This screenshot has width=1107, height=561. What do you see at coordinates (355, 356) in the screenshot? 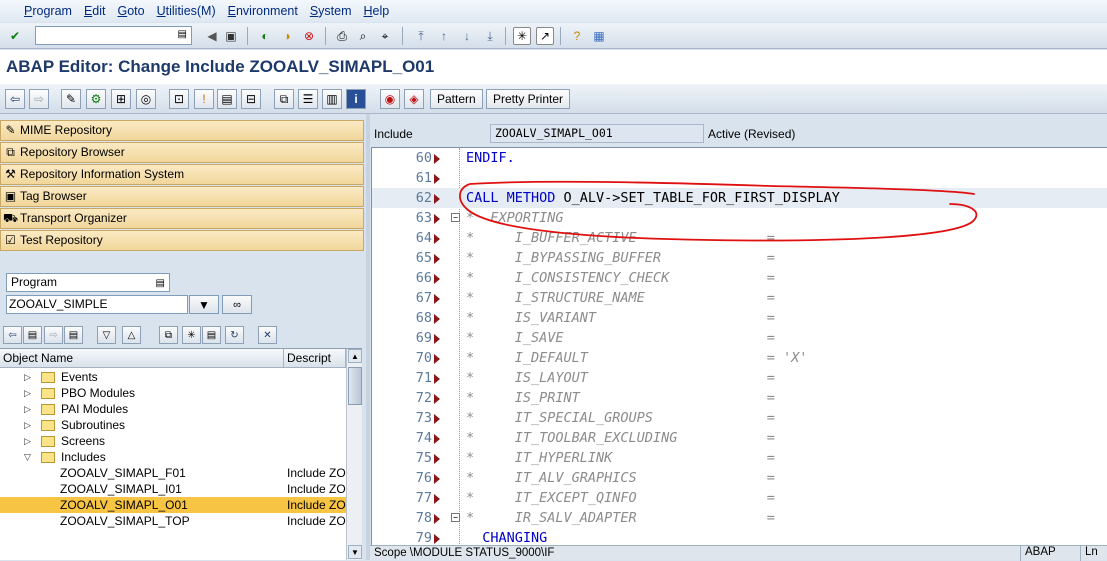
I see `scroll-up-icon: ▲` at bounding box center [355, 356].